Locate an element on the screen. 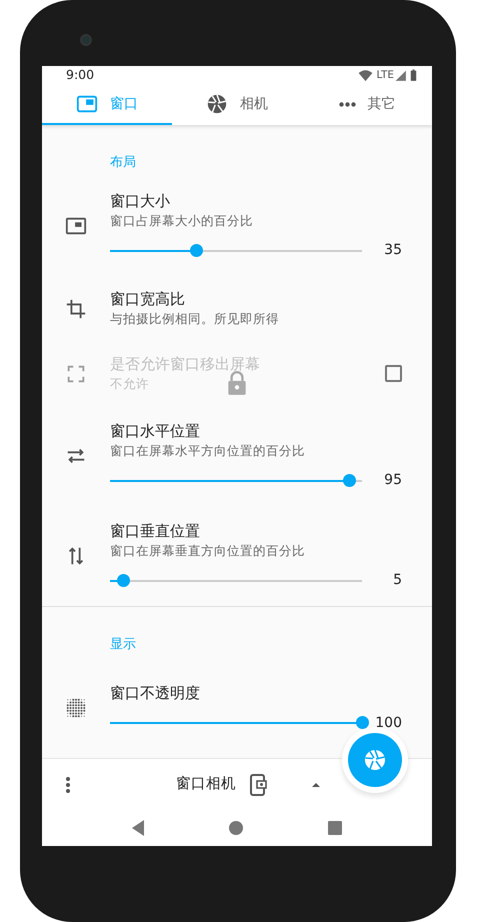 This screenshot has width=480, height=922. setting-description: 窗口占屏幕大小的百分比 is located at coordinates (182, 221).